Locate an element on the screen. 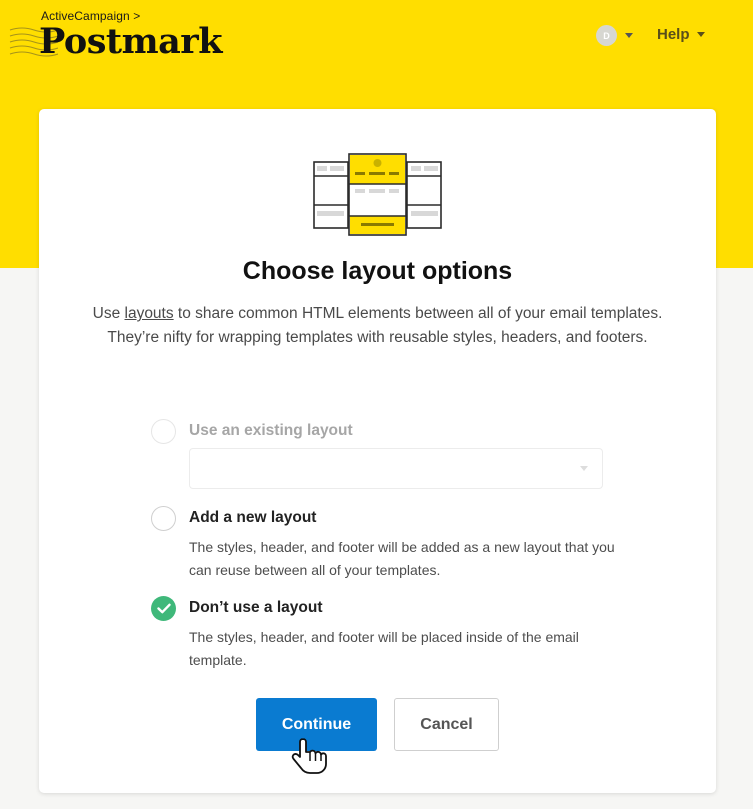  checkmark-icon is located at coordinates (163, 608).